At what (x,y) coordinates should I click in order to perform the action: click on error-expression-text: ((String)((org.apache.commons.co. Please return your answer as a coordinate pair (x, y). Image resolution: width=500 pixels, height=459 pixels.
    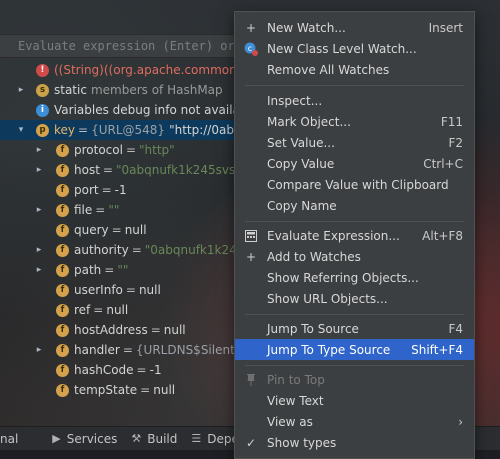
    Looking at the image, I should click on (147, 70).